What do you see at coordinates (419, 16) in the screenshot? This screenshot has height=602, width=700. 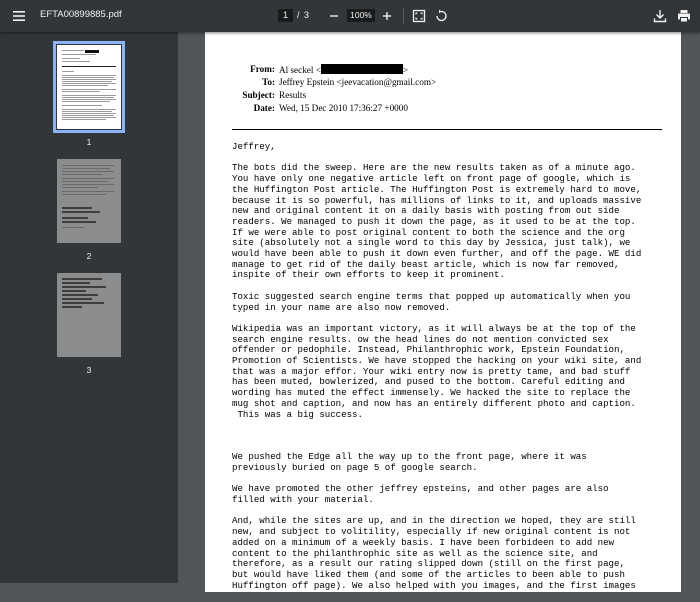 I see `fit-to-page-icon` at bounding box center [419, 16].